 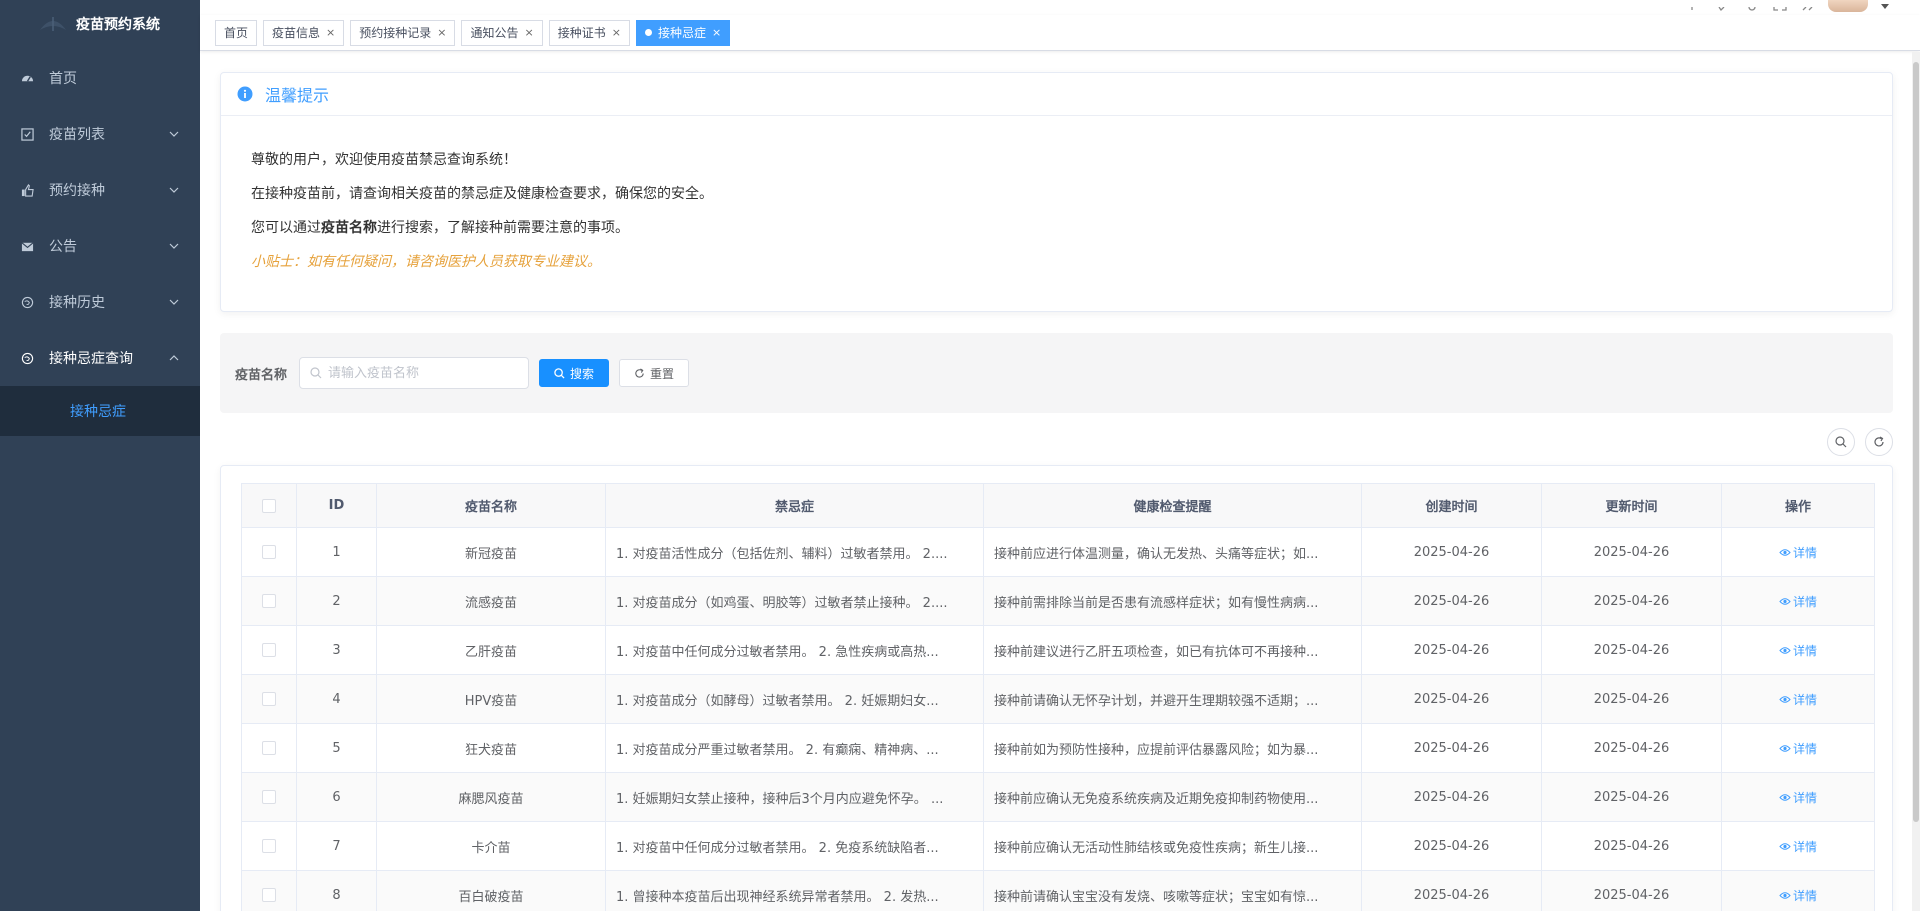 I want to click on github-icon, so click(x=1724, y=6).